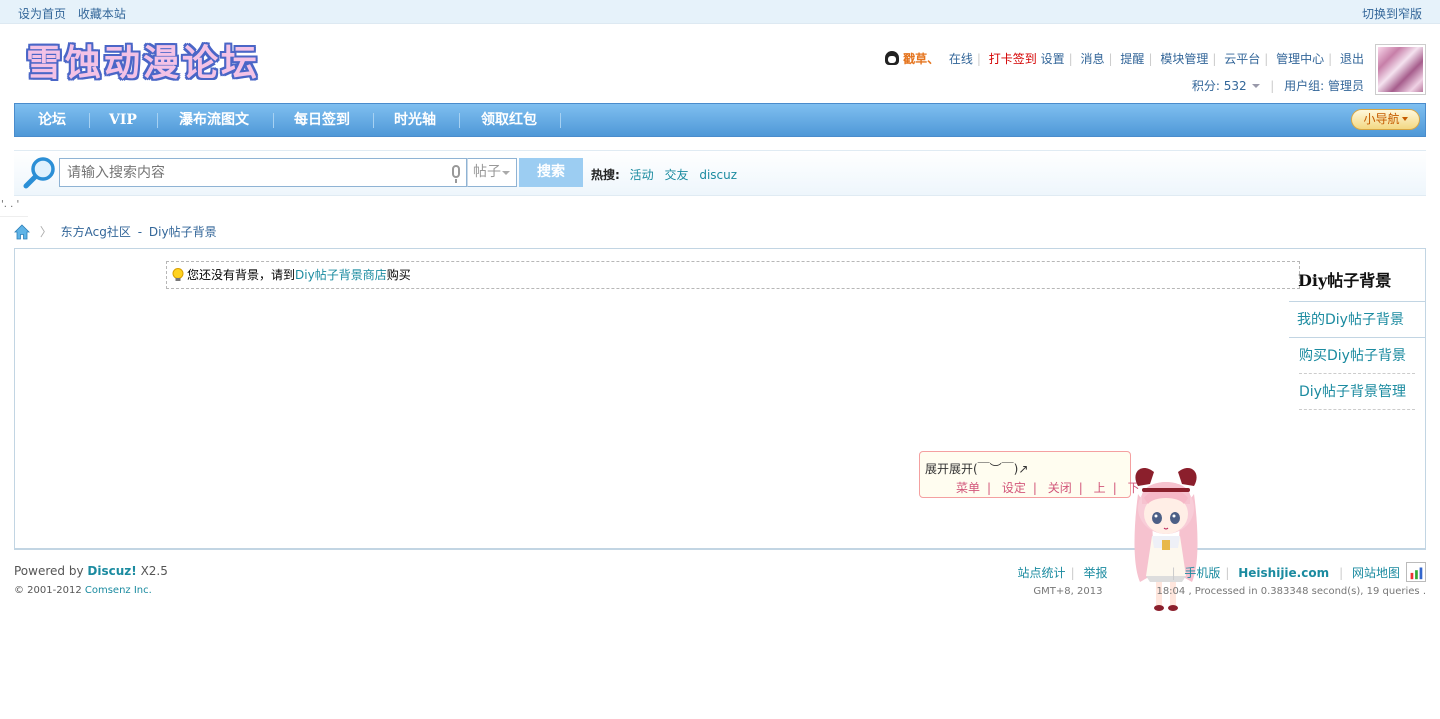 The width and height of the screenshot is (1440, 719). I want to click on pet-settings-item: 设定, so click(1014, 488).